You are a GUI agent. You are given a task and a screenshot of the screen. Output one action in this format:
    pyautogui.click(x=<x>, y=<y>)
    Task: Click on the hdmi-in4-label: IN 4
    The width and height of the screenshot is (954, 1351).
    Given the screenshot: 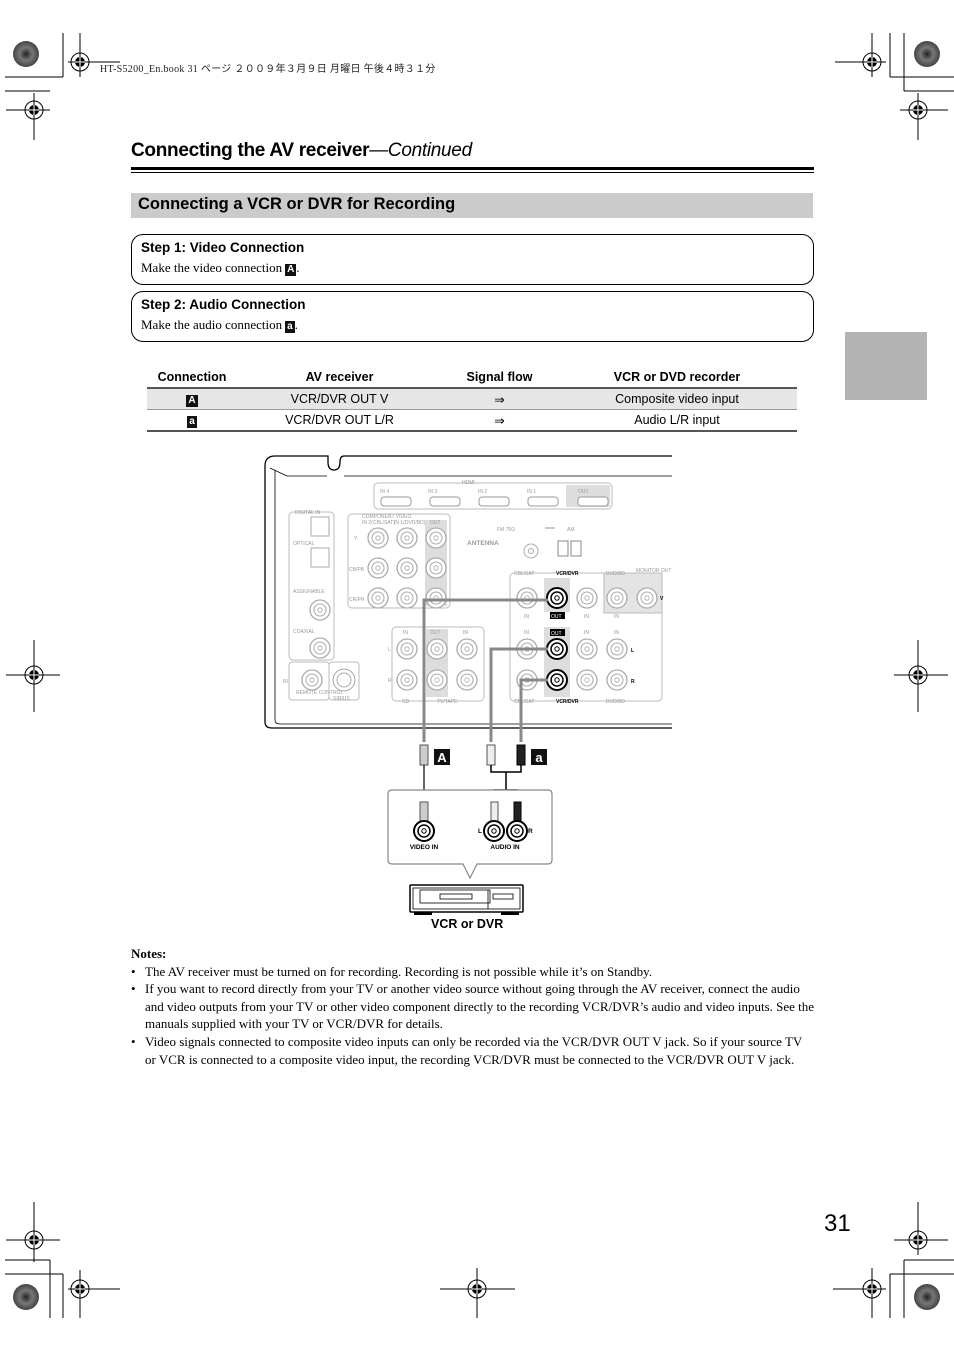 What is the action you would take?
    pyautogui.click(x=384, y=492)
    